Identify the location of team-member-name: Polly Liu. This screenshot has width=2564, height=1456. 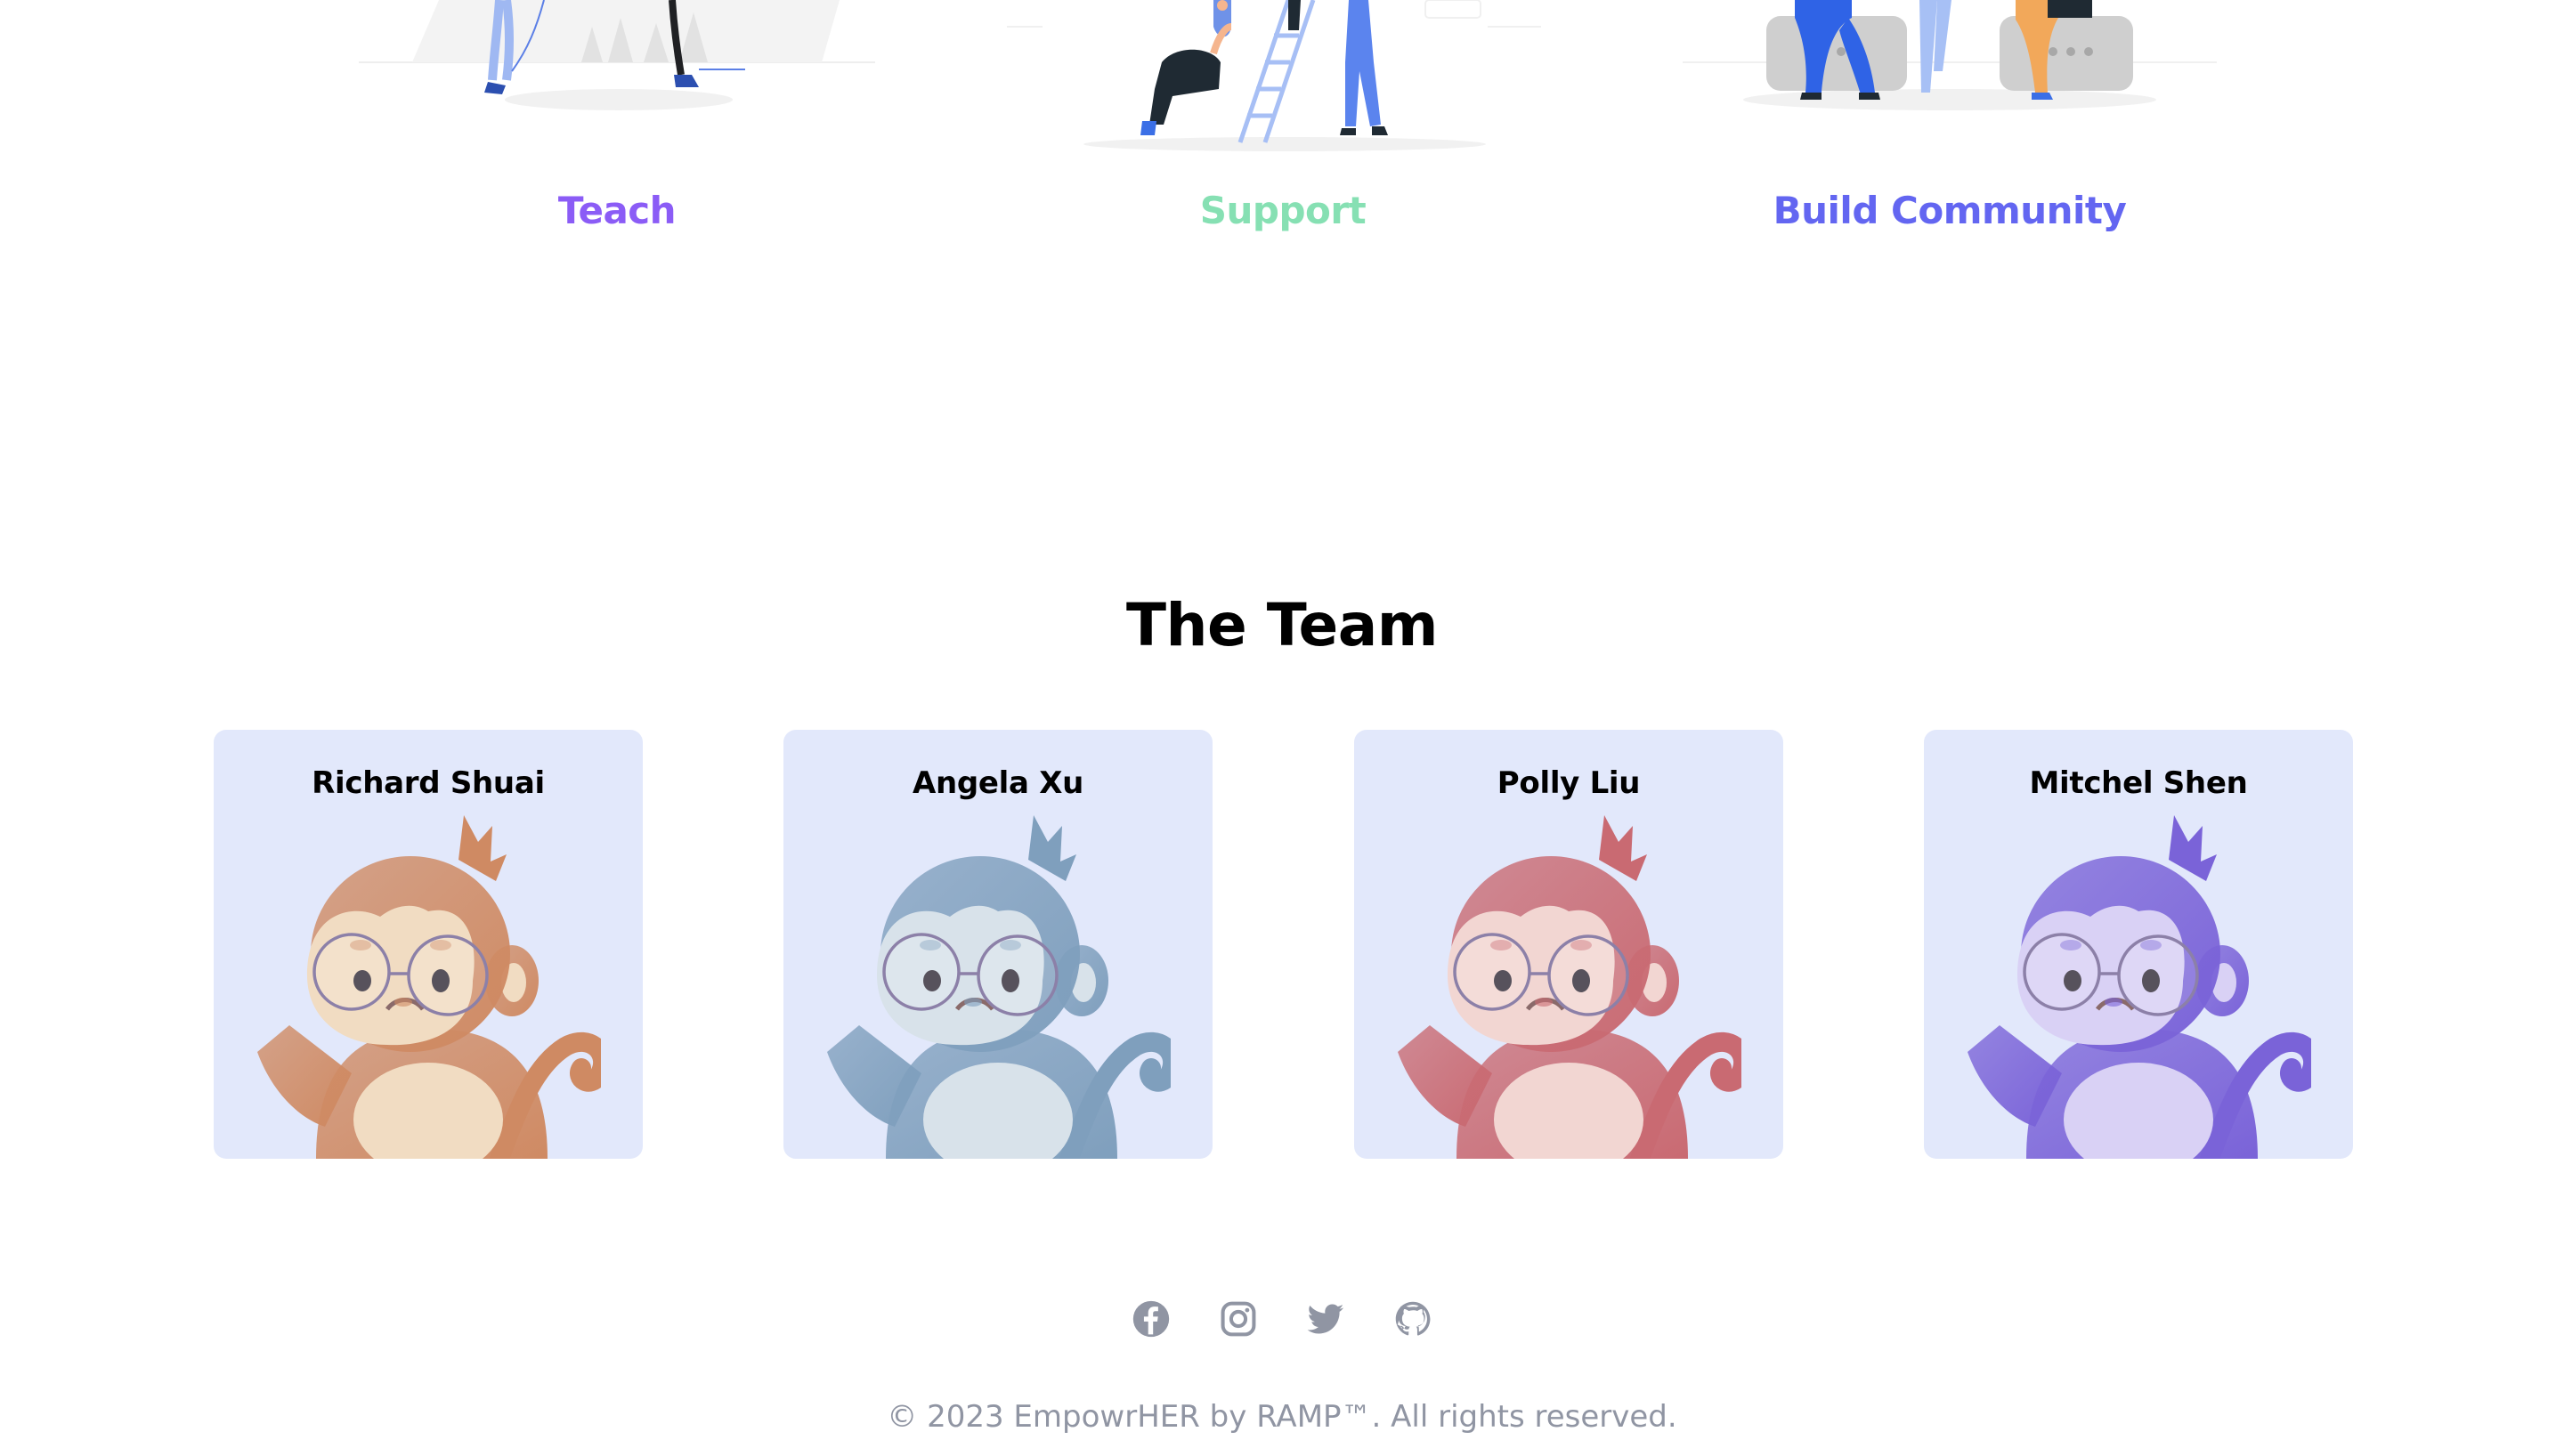
(1569, 783).